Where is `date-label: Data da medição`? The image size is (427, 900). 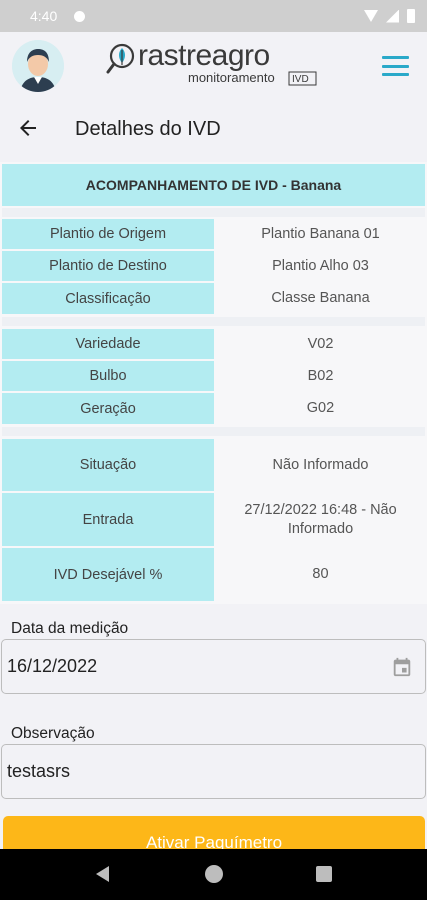 date-label: Data da medição is located at coordinates (70, 628).